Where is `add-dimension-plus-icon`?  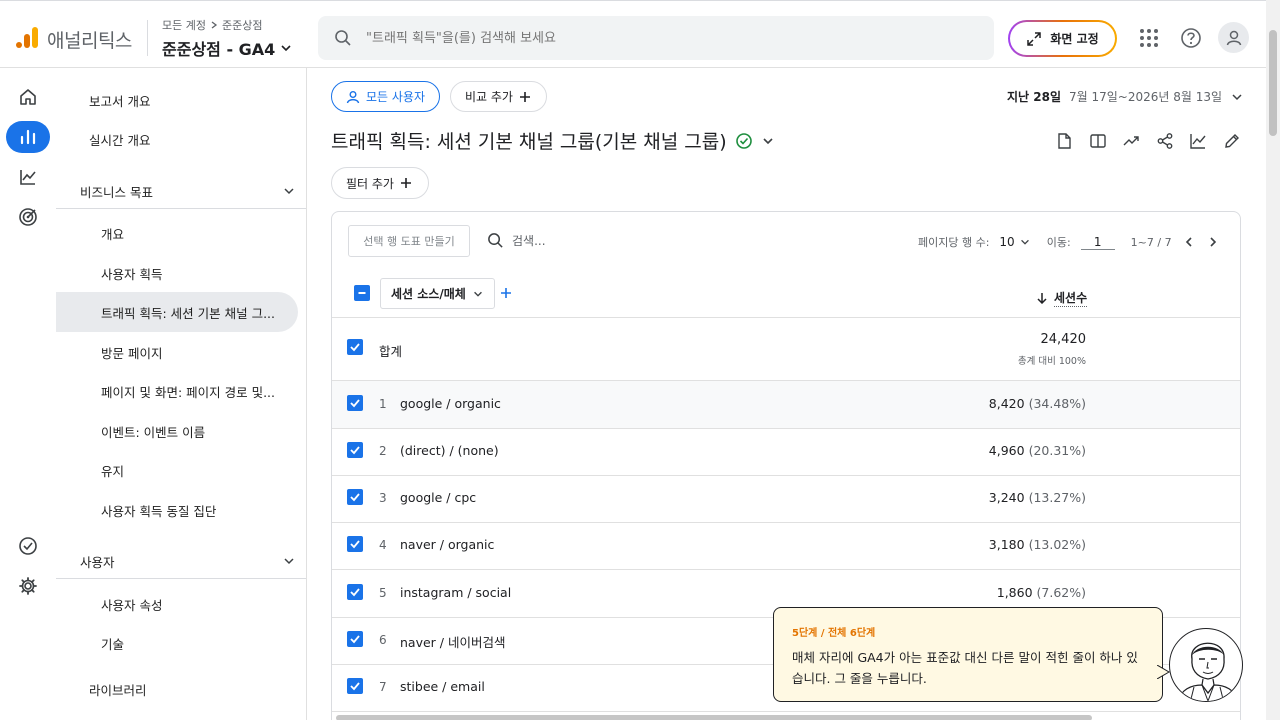
add-dimension-plus-icon is located at coordinates (506, 293).